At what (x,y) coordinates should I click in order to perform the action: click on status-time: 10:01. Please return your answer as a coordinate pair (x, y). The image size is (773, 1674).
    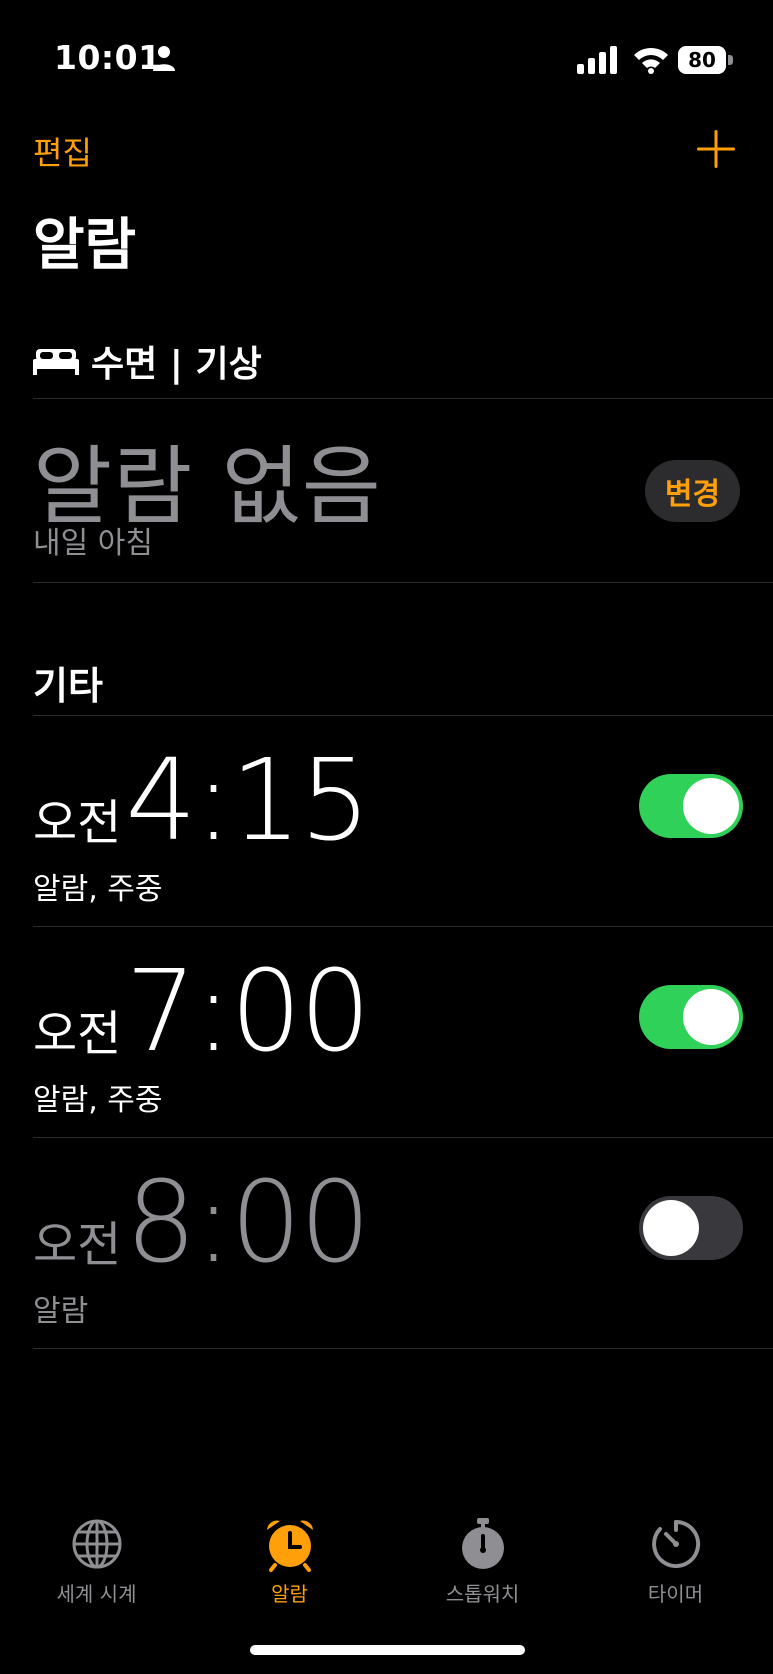
    Looking at the image, I should click on (108, 57).